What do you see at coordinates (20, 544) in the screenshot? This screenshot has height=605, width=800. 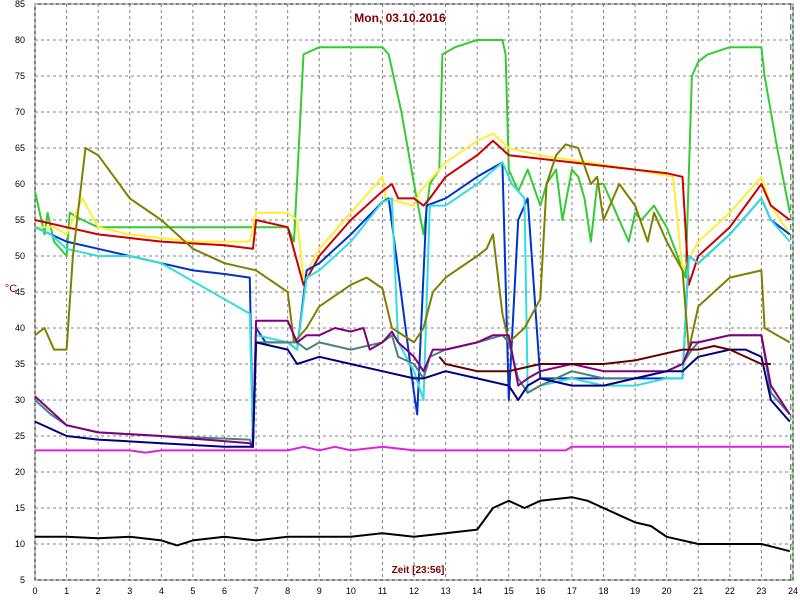 I see `y-tick-label: 10` at bounding box center [20, 544].